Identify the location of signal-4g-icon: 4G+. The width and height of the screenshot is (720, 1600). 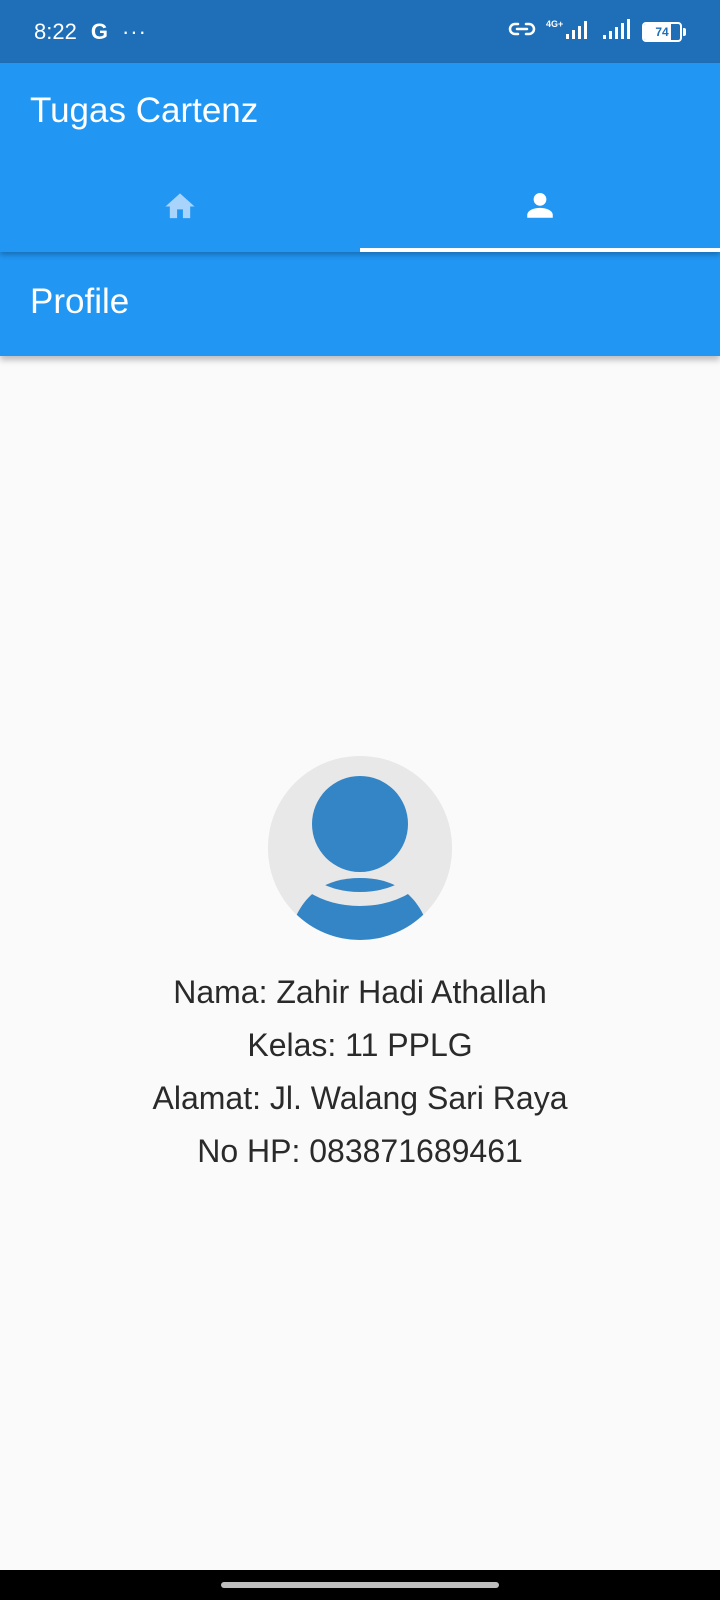
(569, 31).